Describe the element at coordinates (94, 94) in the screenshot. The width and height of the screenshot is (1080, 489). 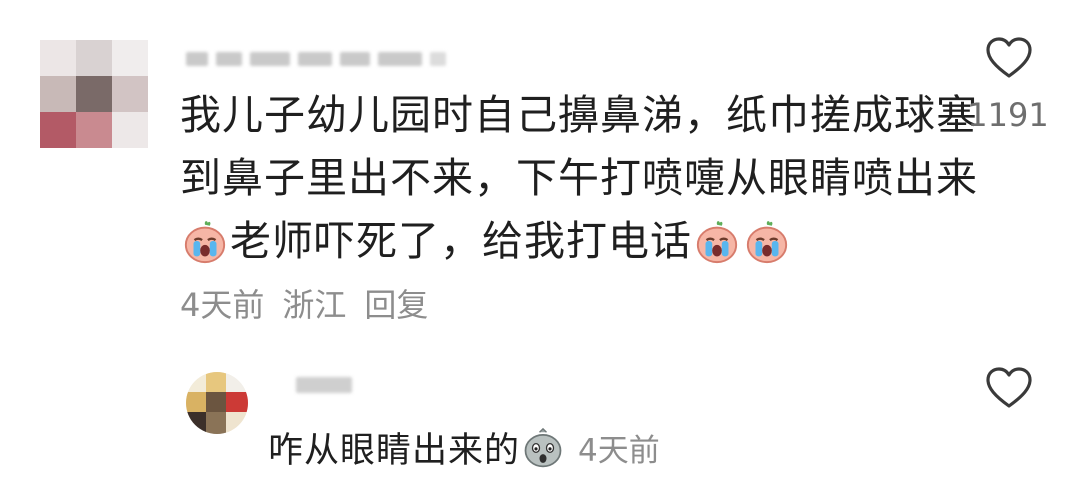
I see `commenter-avatar` at that location.